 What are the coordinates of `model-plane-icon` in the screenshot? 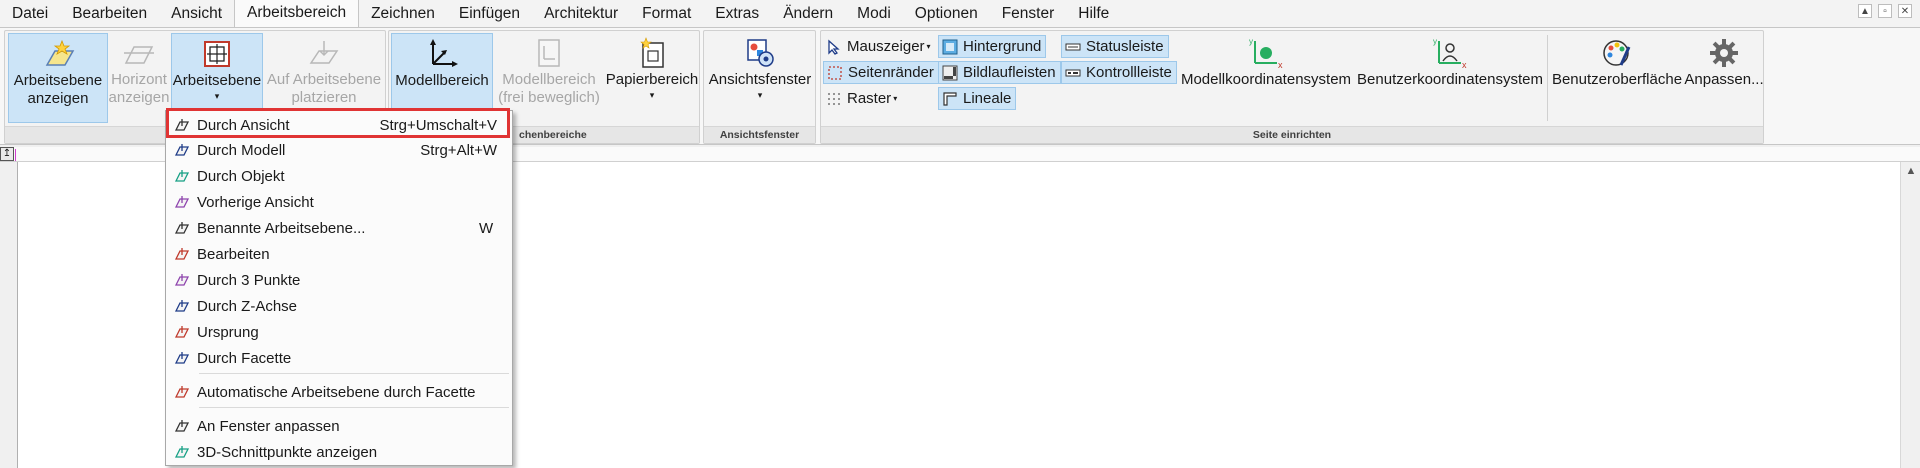 It's located at (182, 150).